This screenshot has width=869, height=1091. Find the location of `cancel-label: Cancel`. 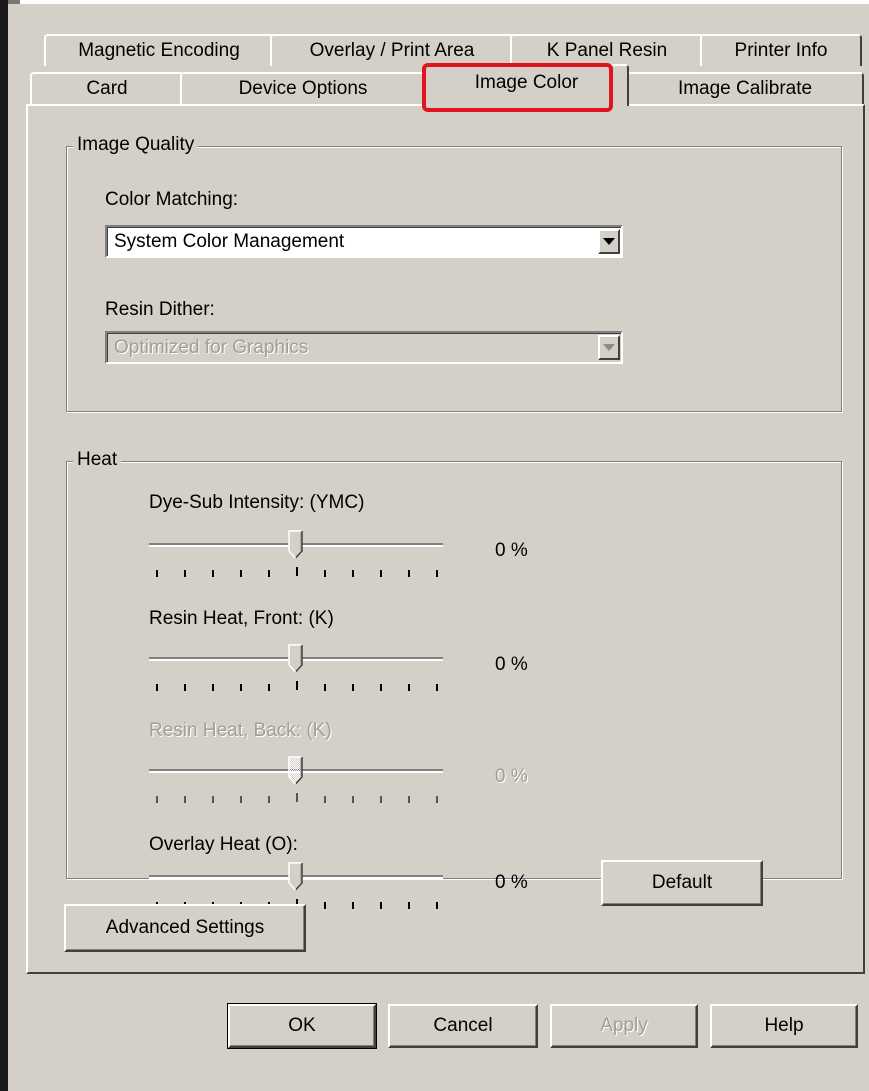

cancel-label: Cancel is located at coordinates (463, 1025).